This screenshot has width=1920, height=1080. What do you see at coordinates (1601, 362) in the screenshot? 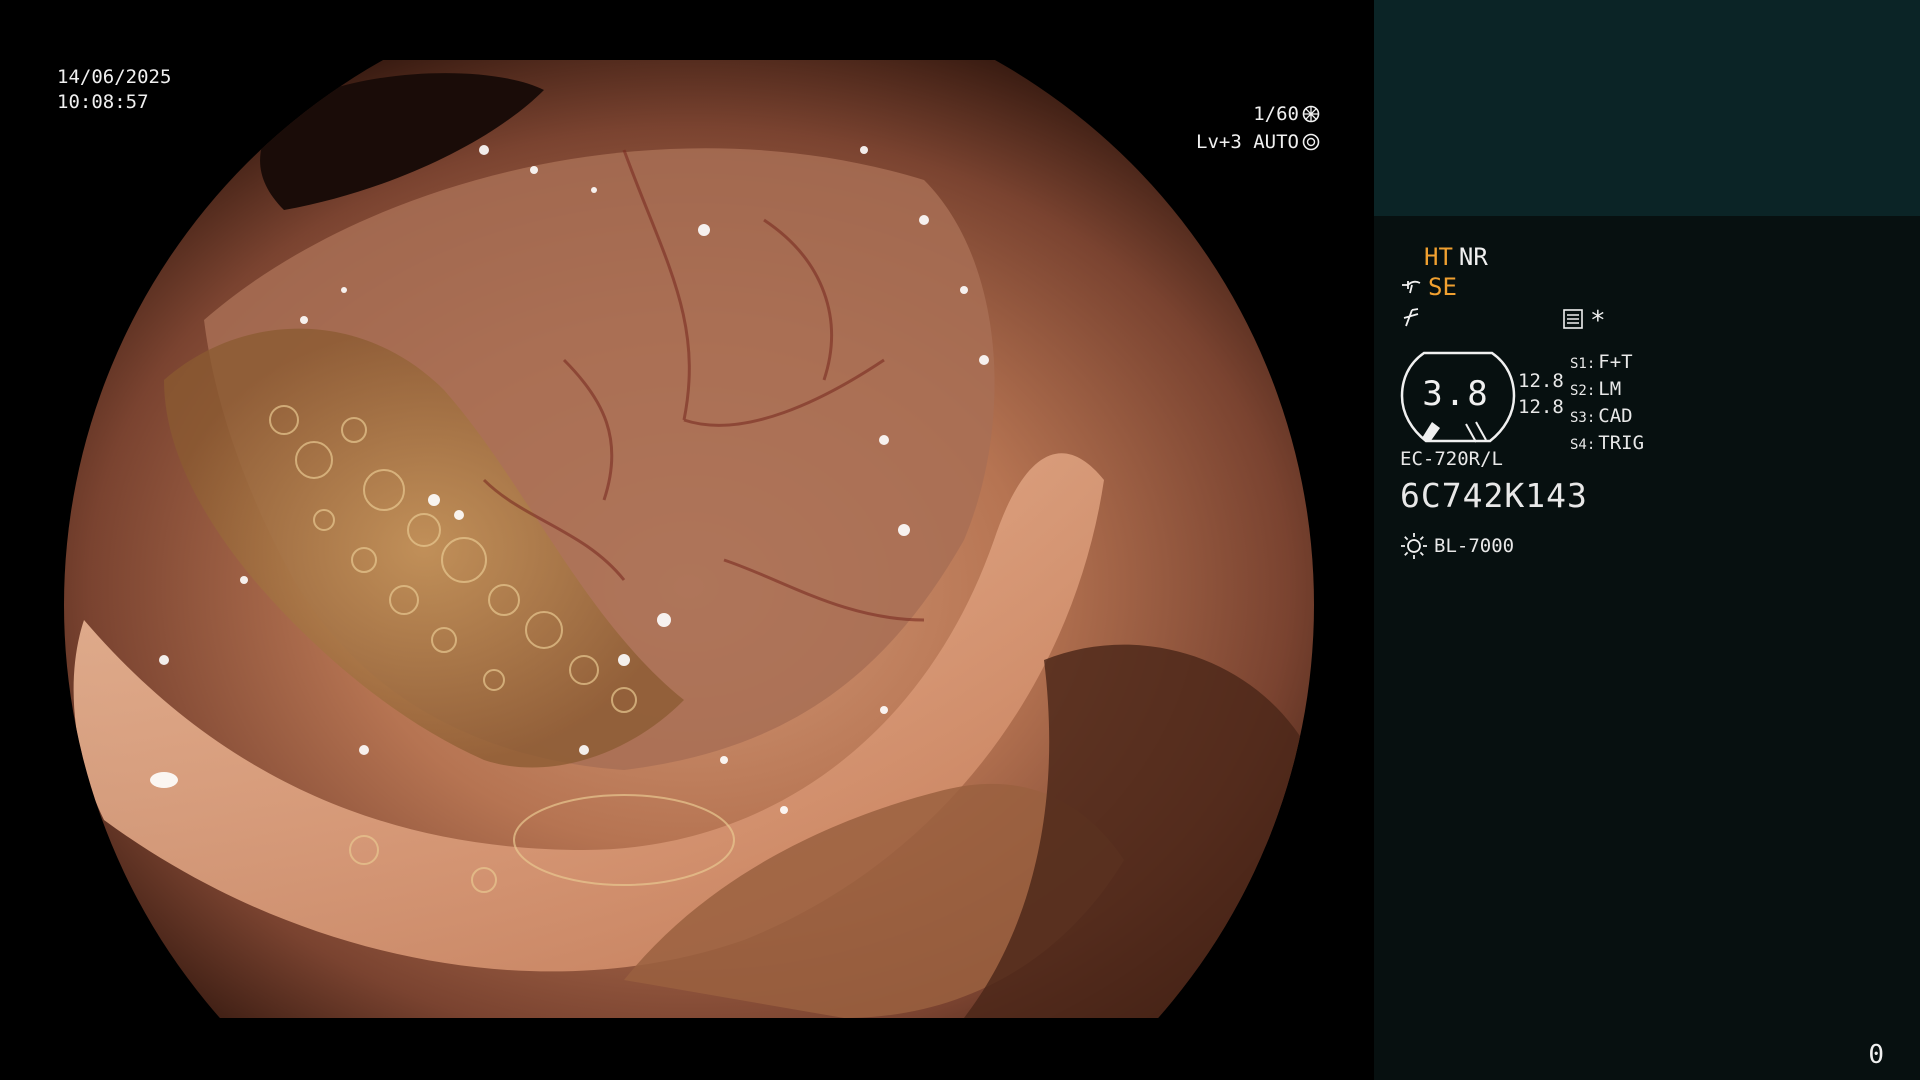
I see `switch-item: S1: F+T` at bounding box center [1601, 362].